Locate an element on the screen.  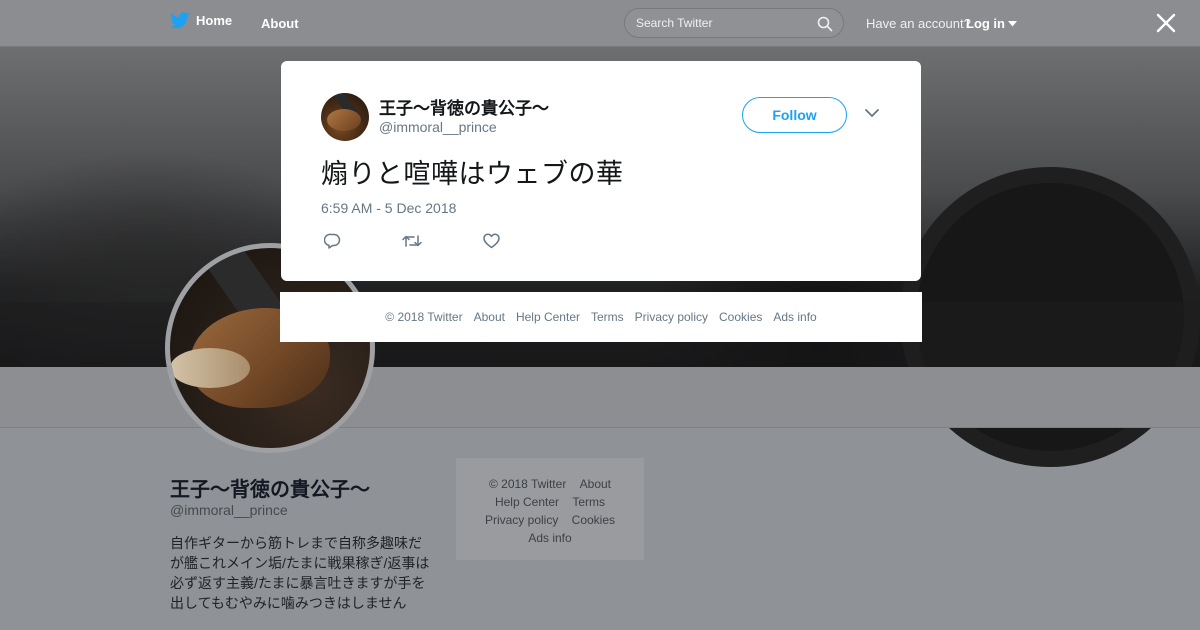
side-footer-cookies: Cookies is located at coordinates (593, 520).